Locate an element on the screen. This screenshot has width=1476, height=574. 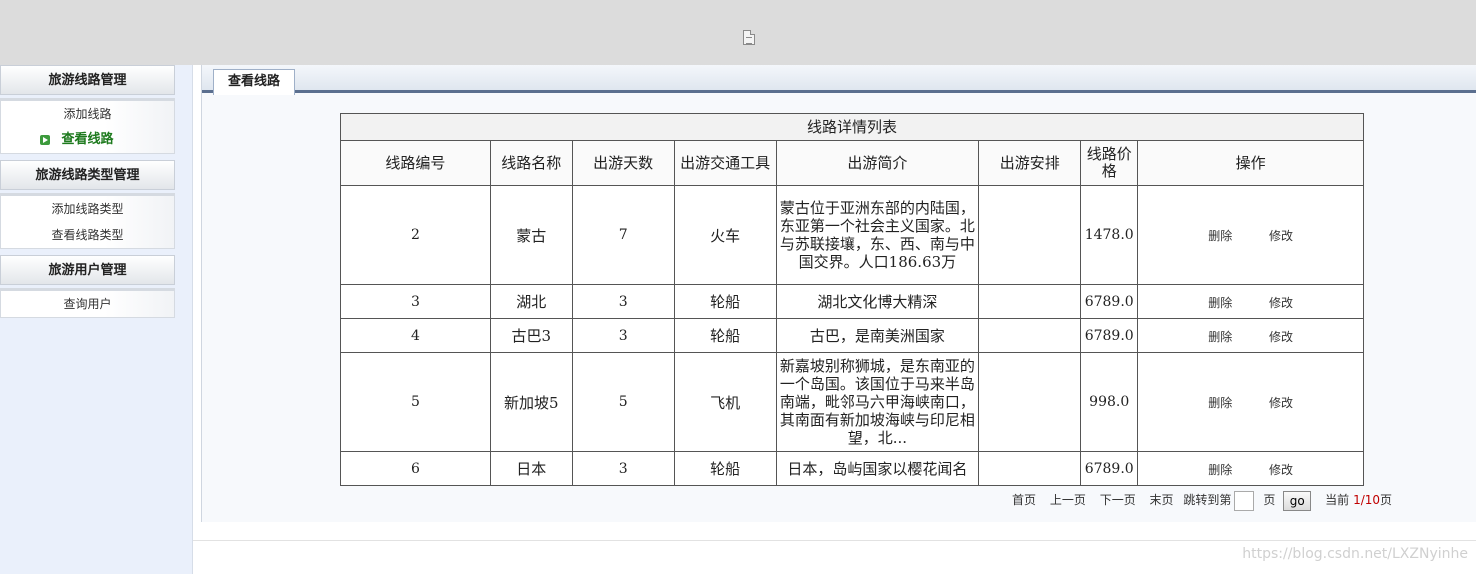
table-row: 3 湖北 3 轮船 湖北文化博大精深 6789.0 删除 修改 is located at coordinates (852, 301).